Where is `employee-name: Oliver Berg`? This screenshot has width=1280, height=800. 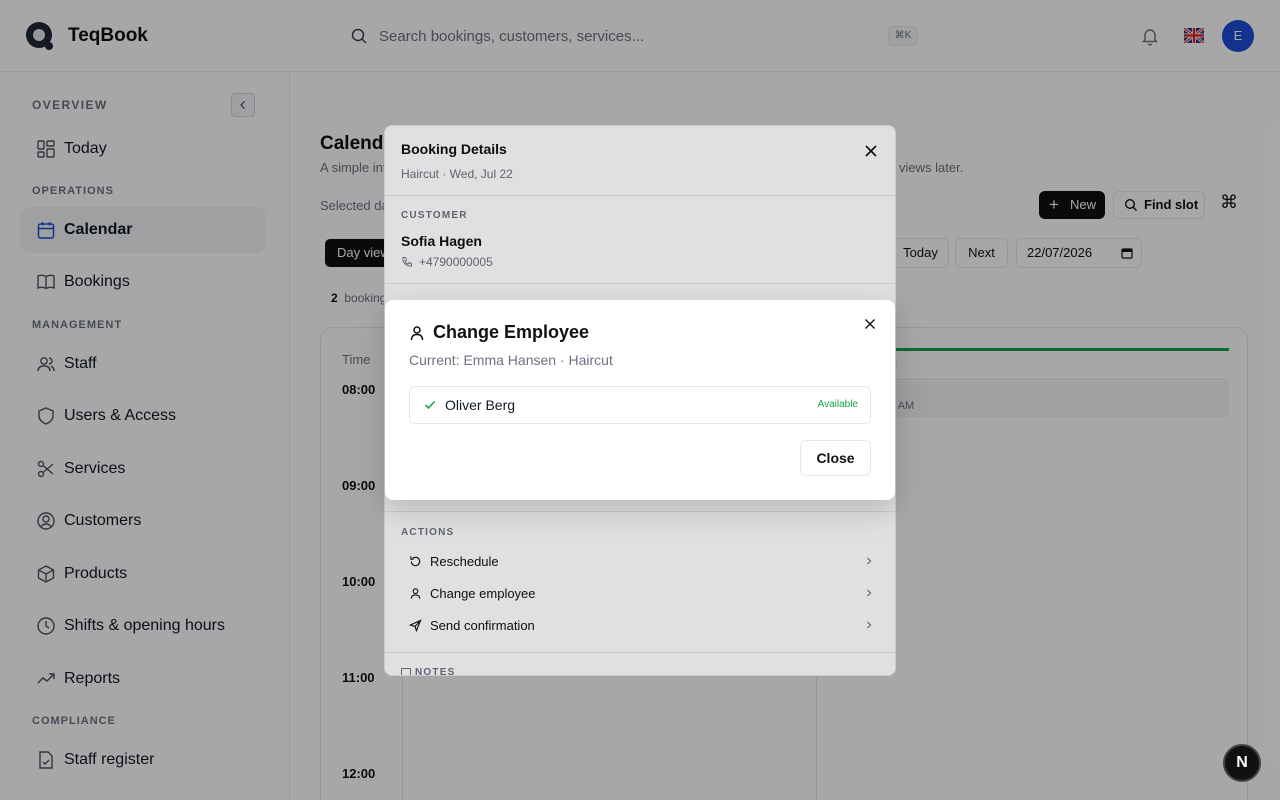 employee-name: Oliver Berg is located at coordinates (480, 405).